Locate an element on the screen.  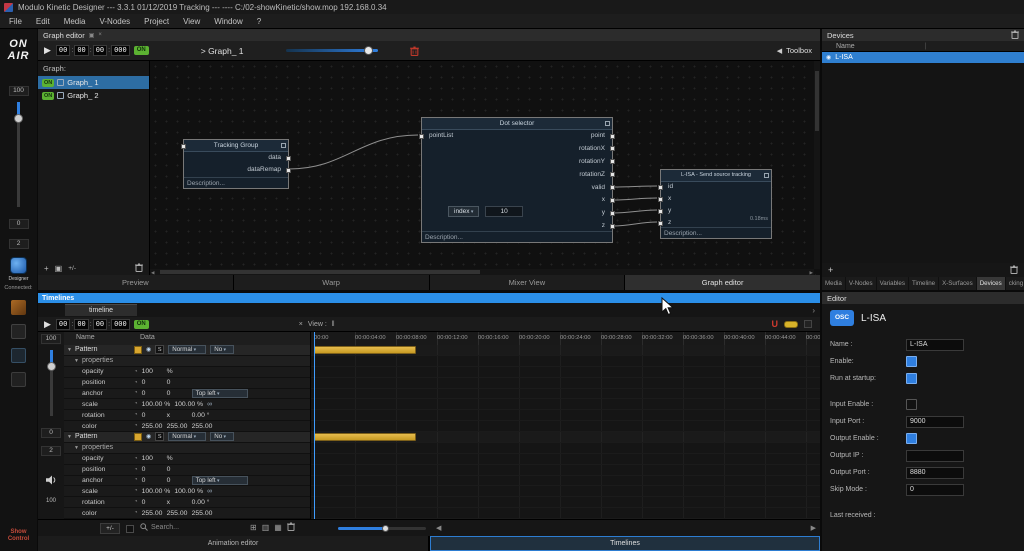
toolbox-button: ◀ Toolbox is located at coordinates (794, 50).